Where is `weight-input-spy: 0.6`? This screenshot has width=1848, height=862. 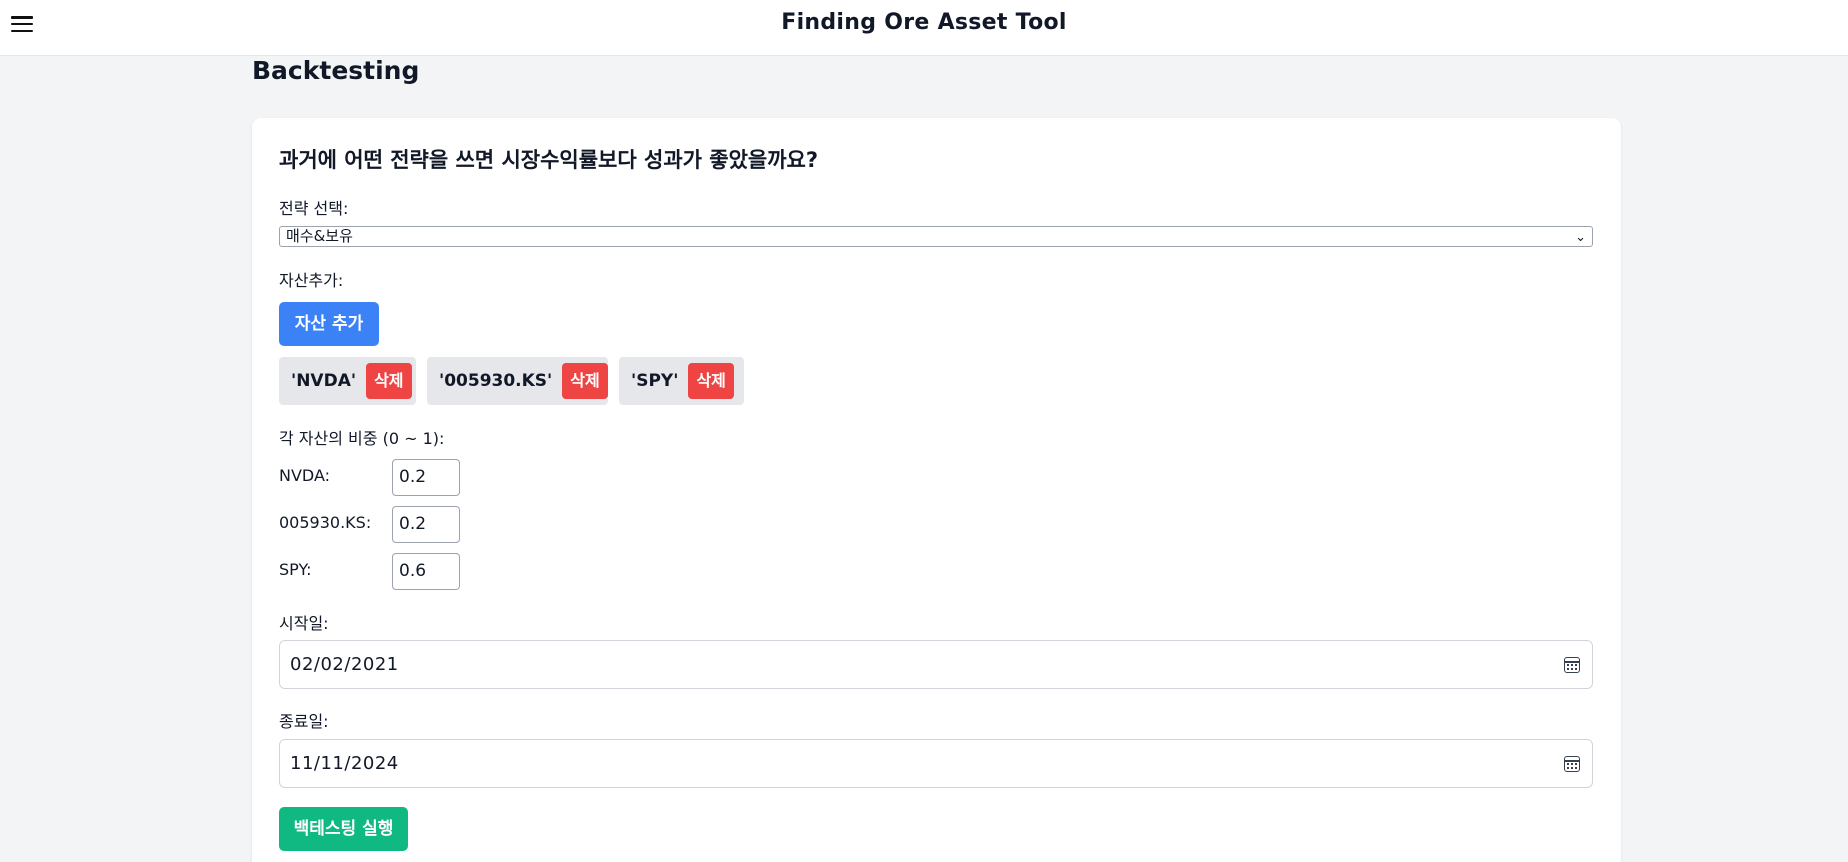 weight-input-spy: 0.6 is located at coordinates (426, 571).